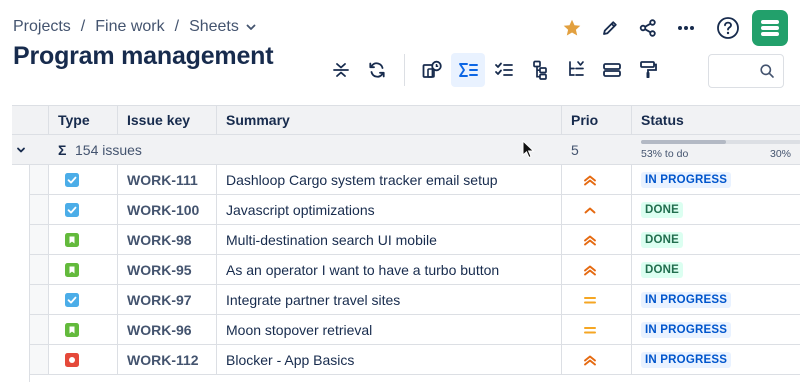  I want to click on sheet-grid: Type Issue key Summary Prio Status, so click(415, 120).